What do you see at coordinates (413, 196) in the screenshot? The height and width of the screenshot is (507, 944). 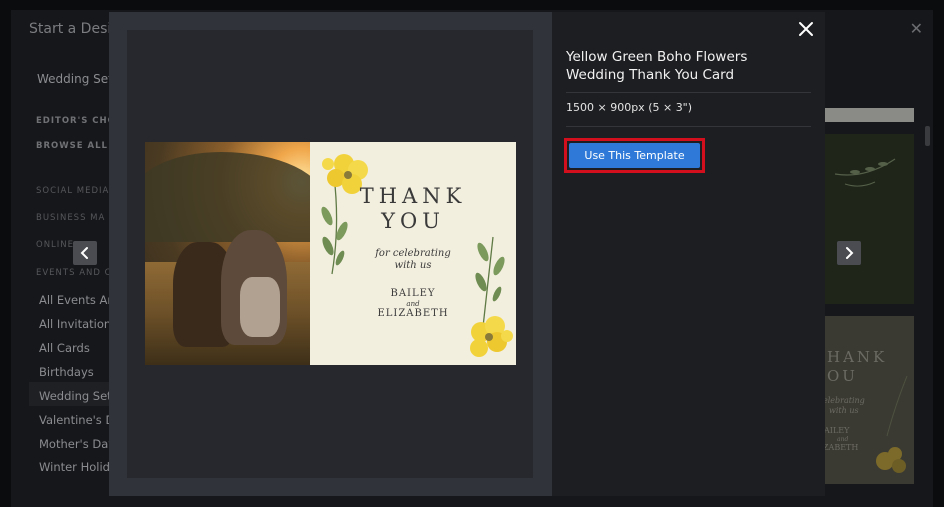 I see `card-heading-thank: THANK` at bounding box center [413, 196].